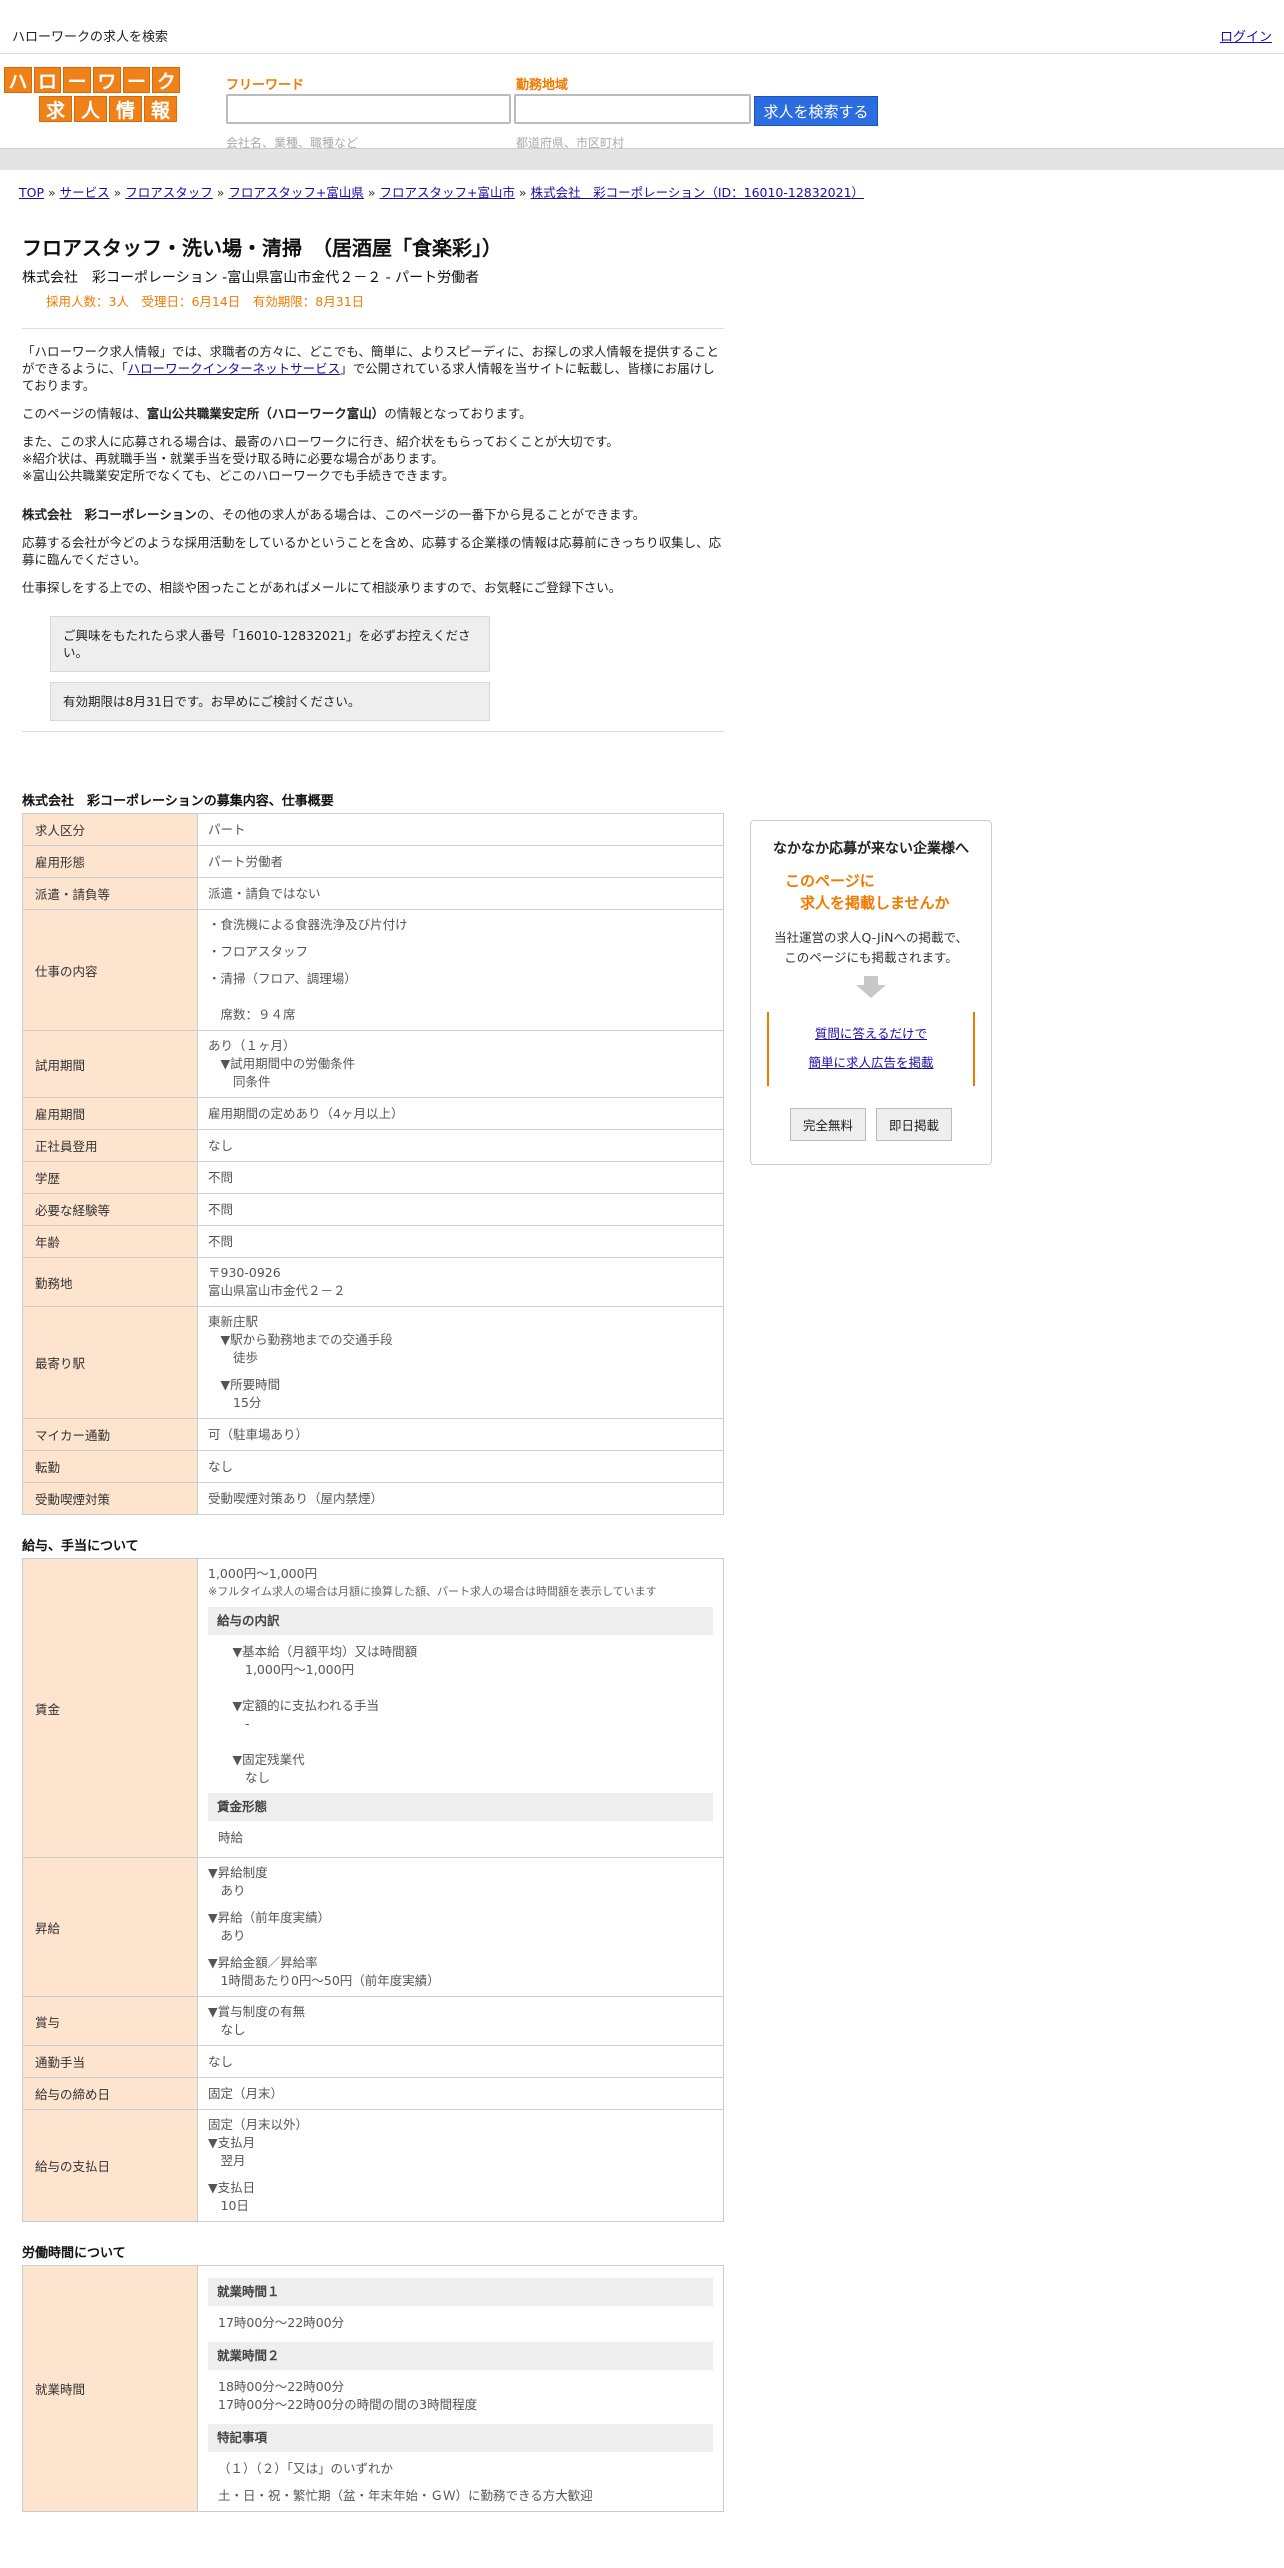 This screenshot has height=2568, width=1284. What do you see at coordinates (319, 1651) in the screenshot?
I see `value-line: ▼基本給（月額平均）又は時間額` at bounding box center [319, 1651].